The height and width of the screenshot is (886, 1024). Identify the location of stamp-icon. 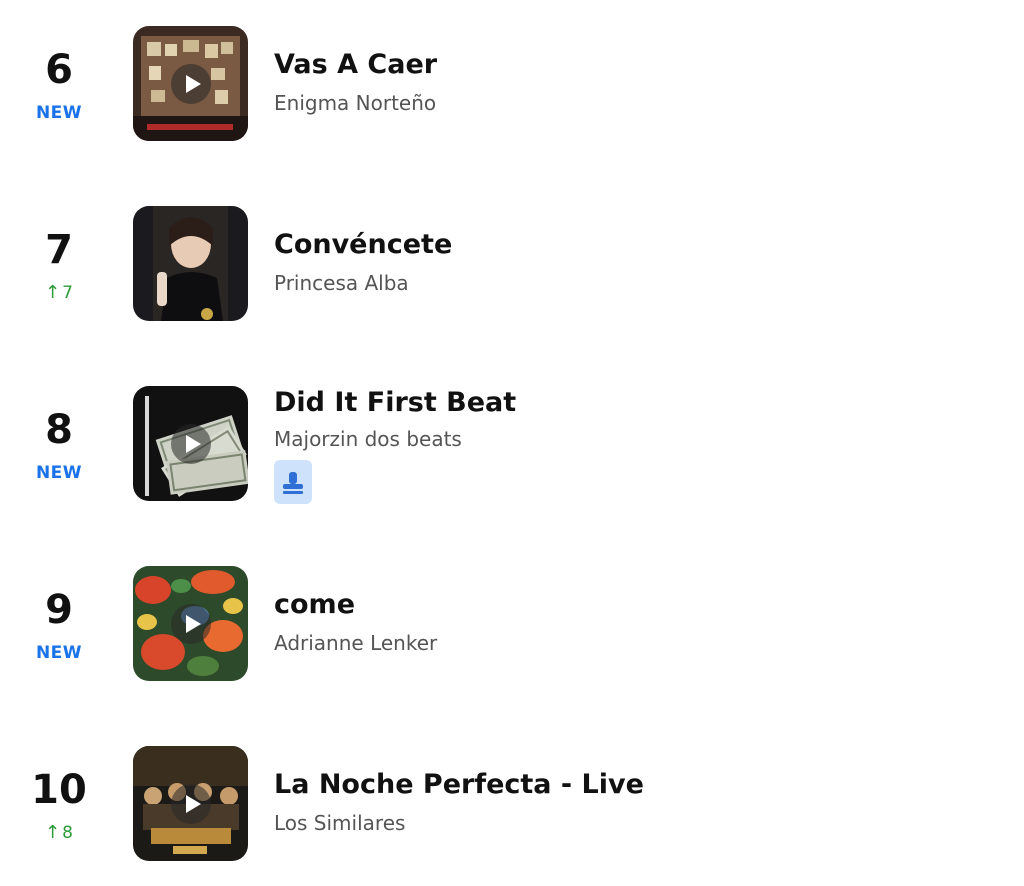
(293, 483).